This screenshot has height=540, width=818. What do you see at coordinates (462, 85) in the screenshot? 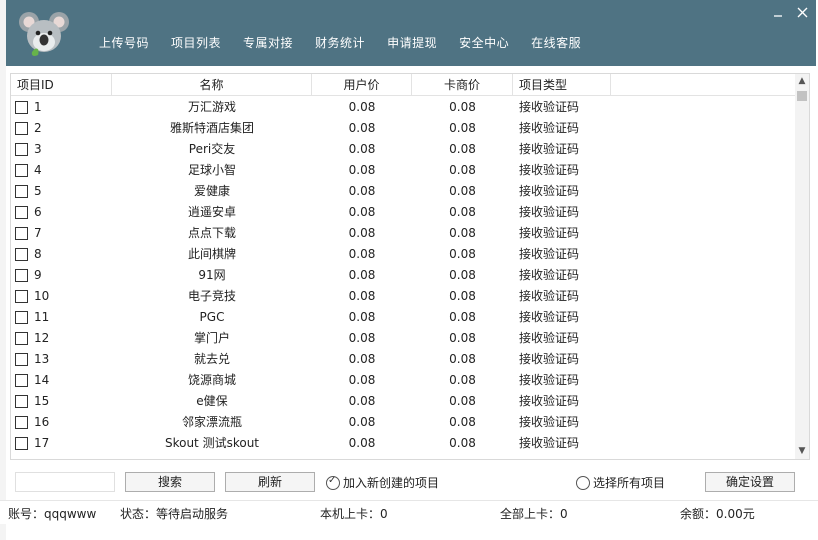
I see `header-card-price: 卡商价` at bounding box center [462, 85].